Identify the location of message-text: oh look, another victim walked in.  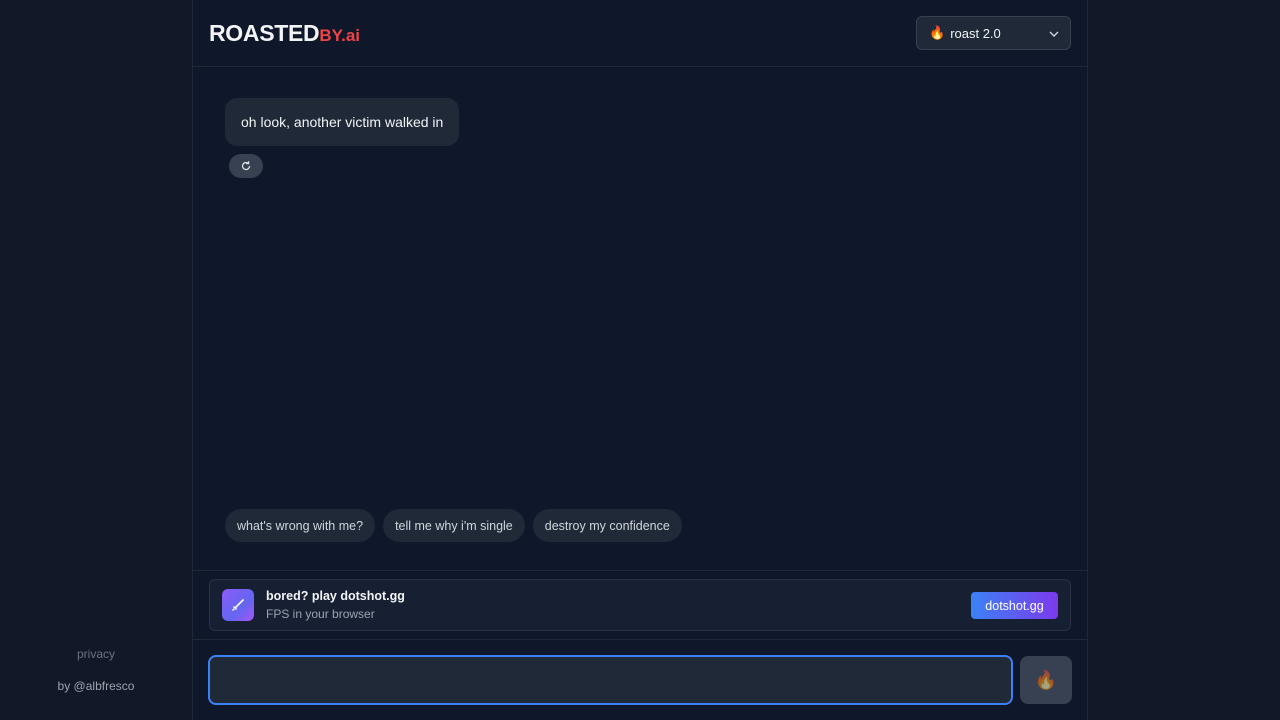
(342, 122).